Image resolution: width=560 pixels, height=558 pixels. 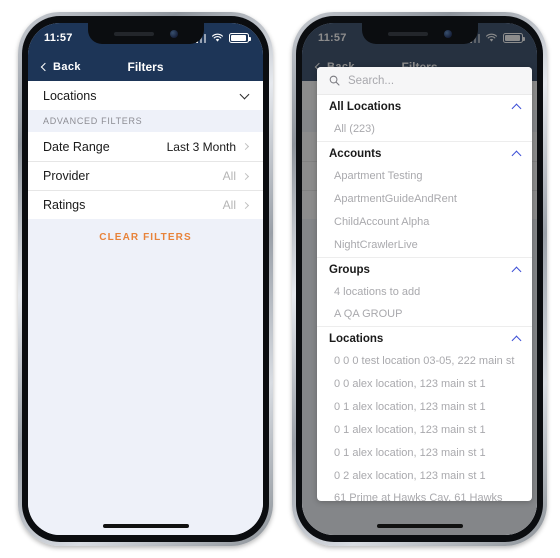 I want to click on filter-label: Provider, so click(x=66, y=176).